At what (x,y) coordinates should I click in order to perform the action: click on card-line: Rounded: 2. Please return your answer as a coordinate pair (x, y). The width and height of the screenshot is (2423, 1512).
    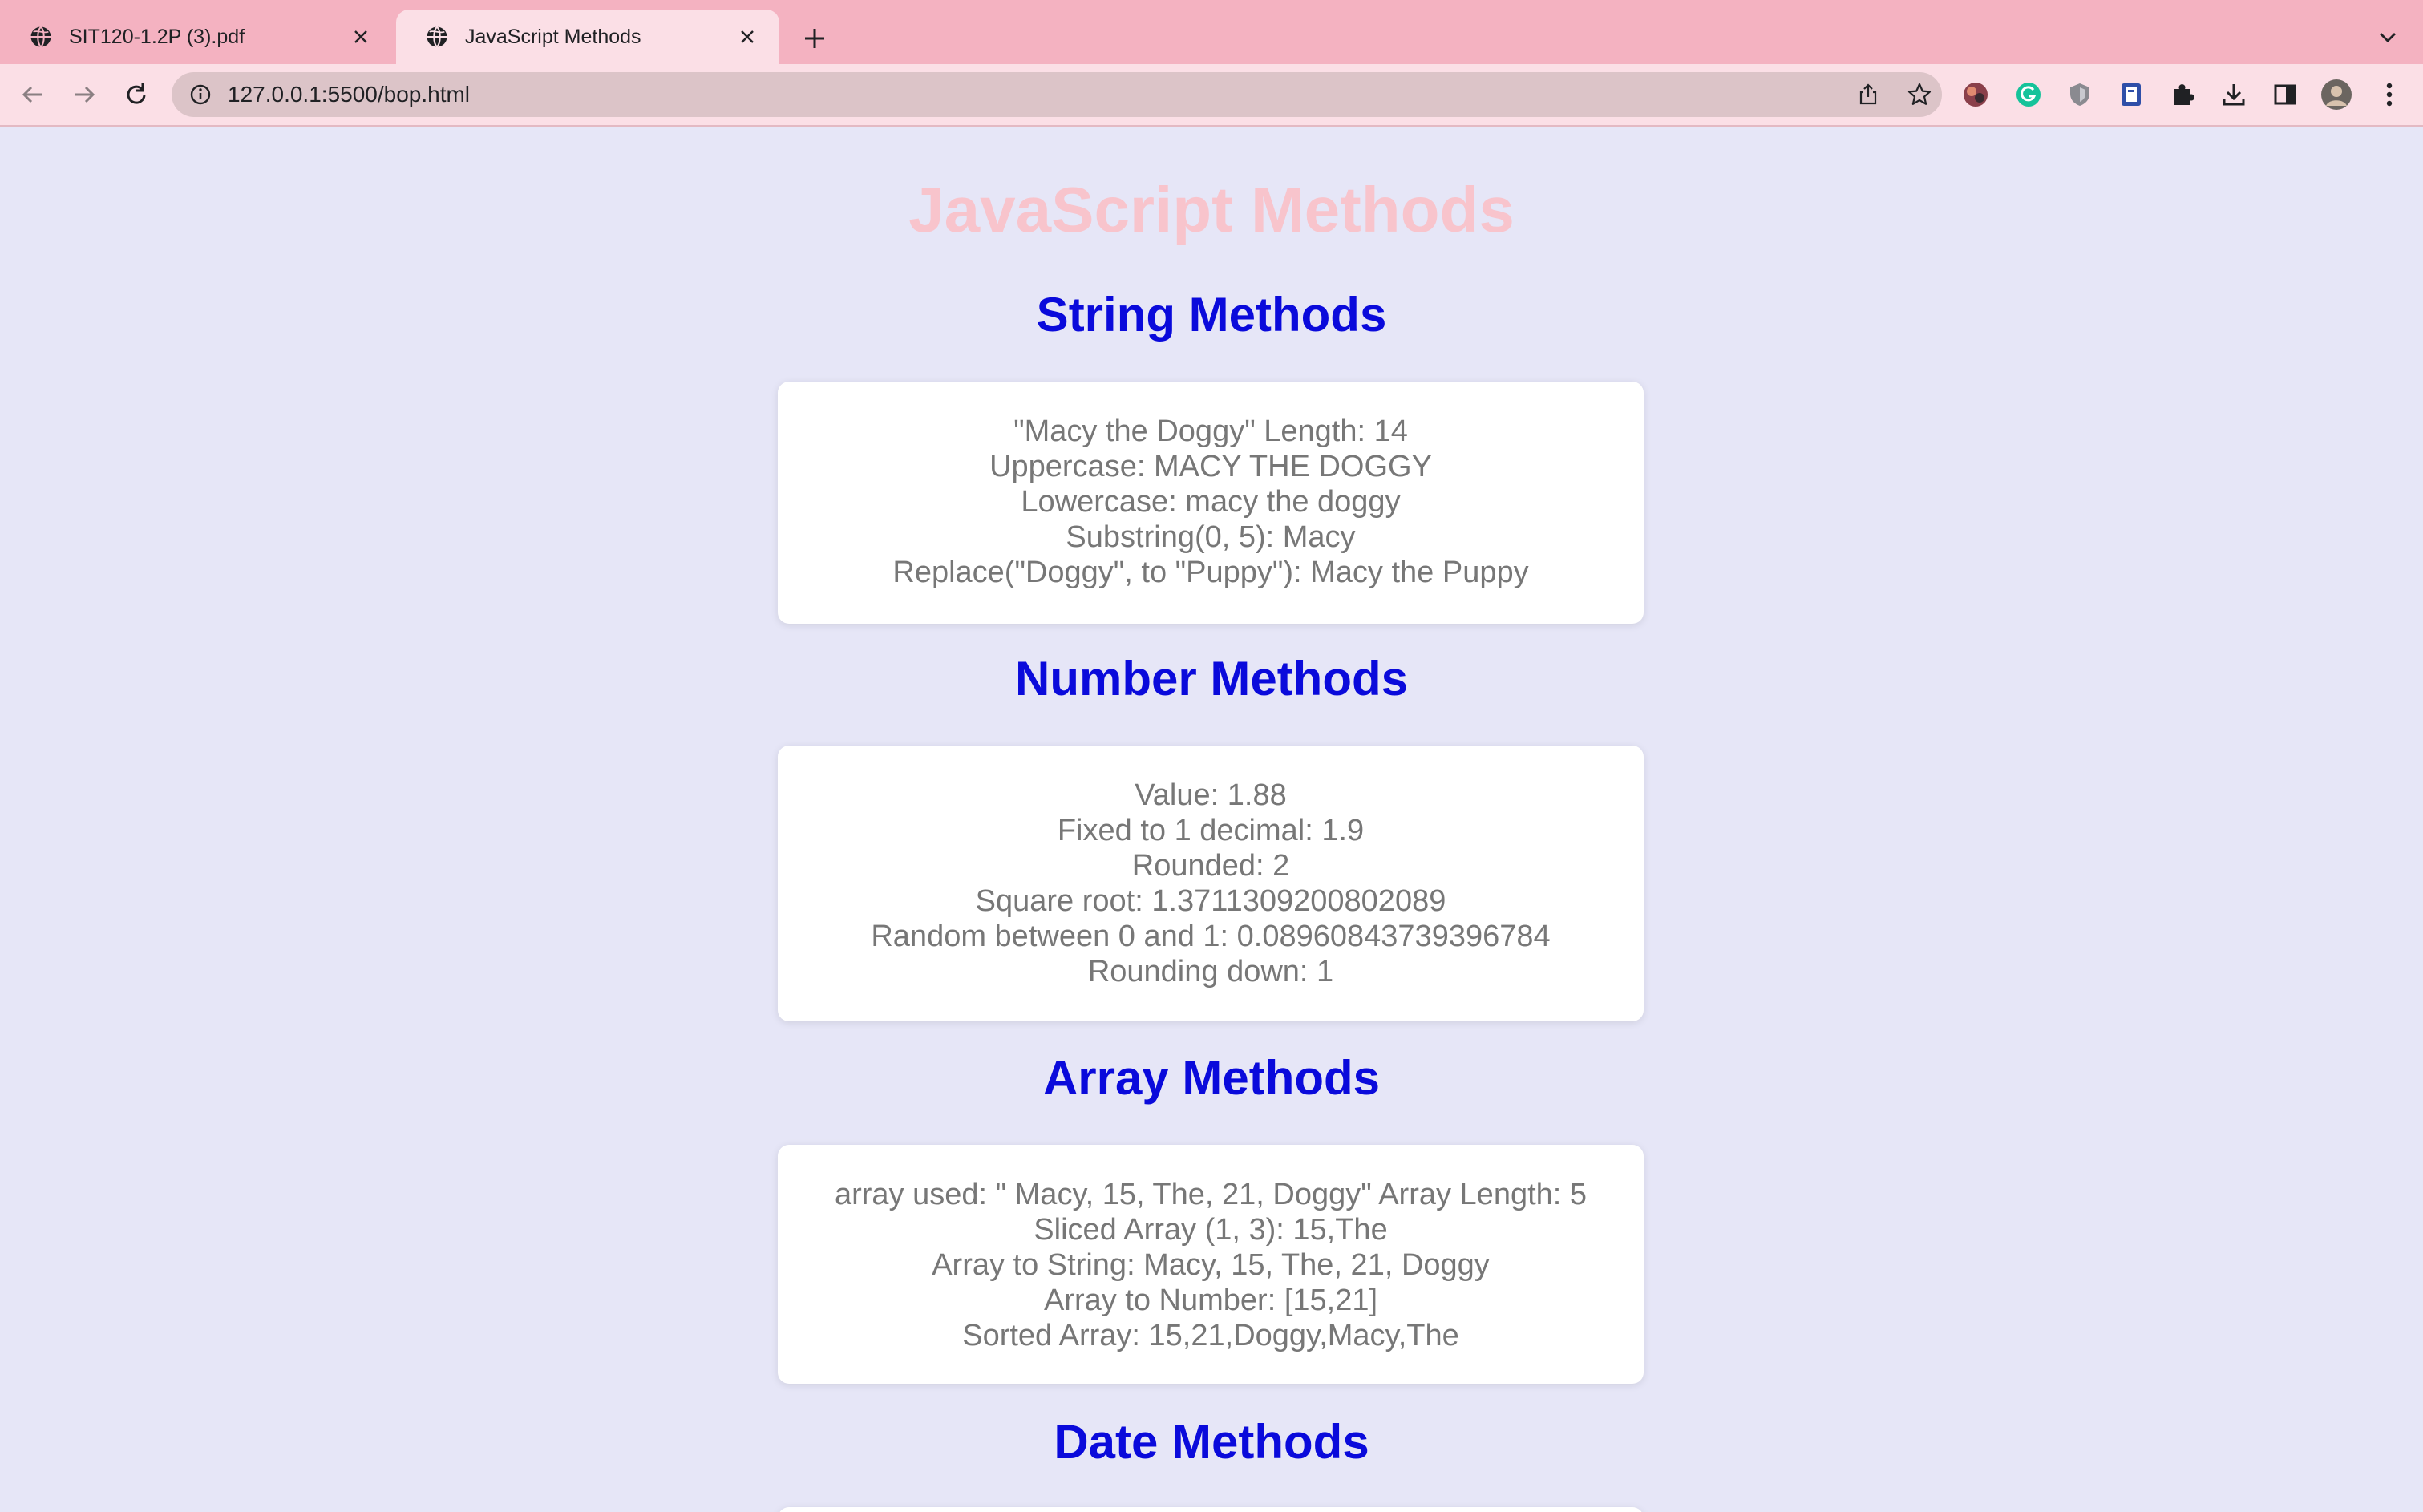
    Looking at the image, I should click on (1210, 866).